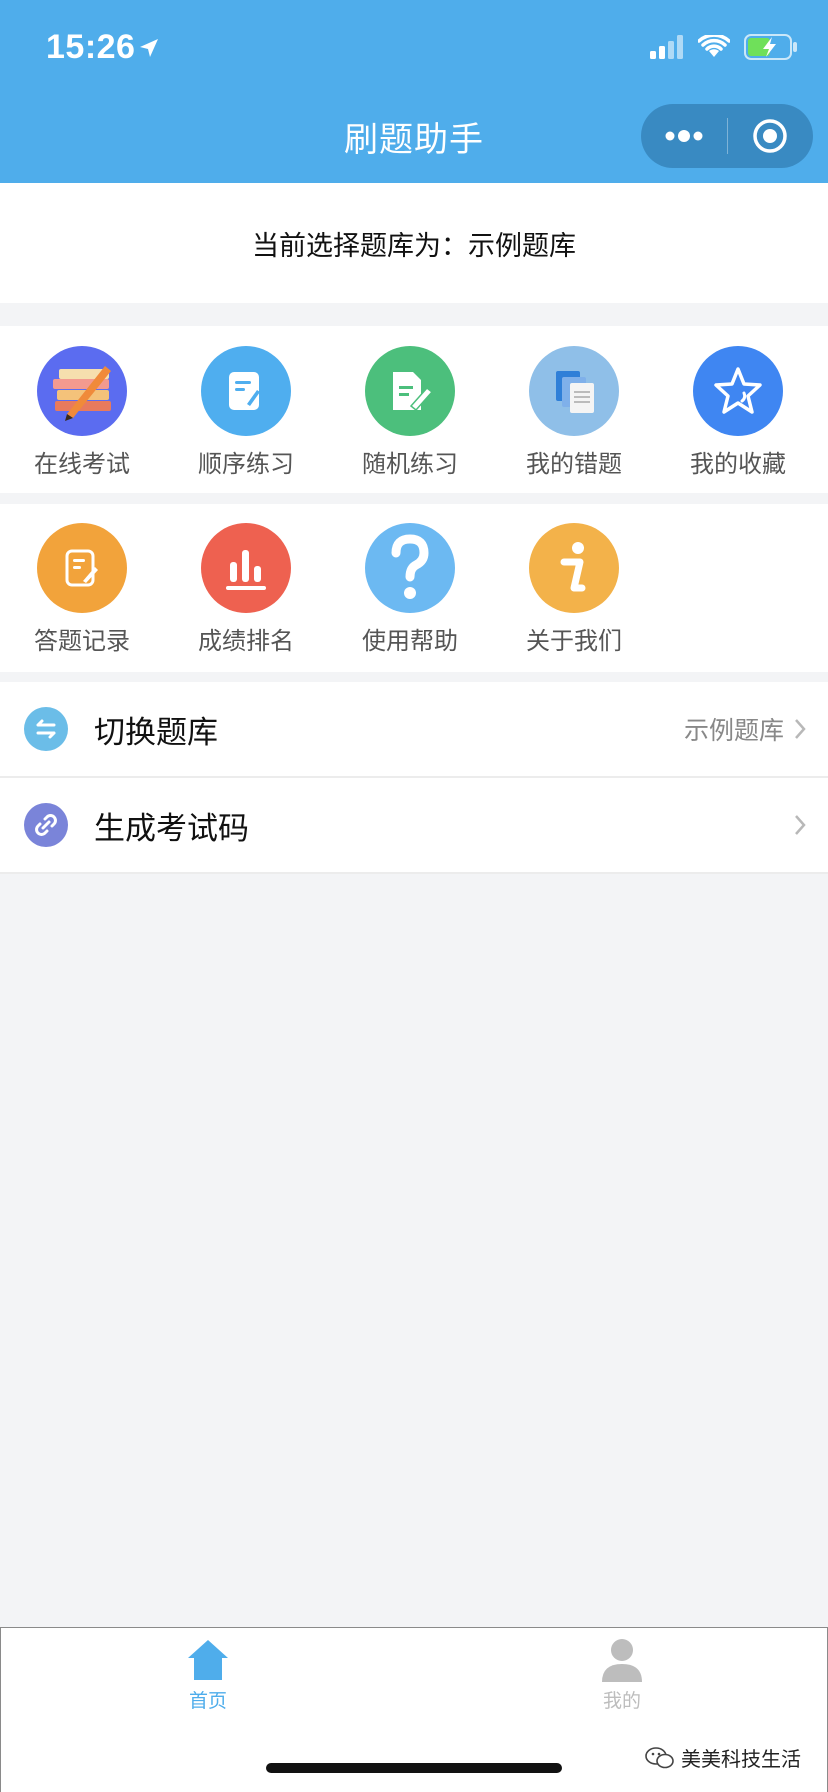 This screenshot has height=1792, width=828. Describe the element at coordinates (246, 641) in the screenshot. I see `grid-label: 成绩排名` at that location.